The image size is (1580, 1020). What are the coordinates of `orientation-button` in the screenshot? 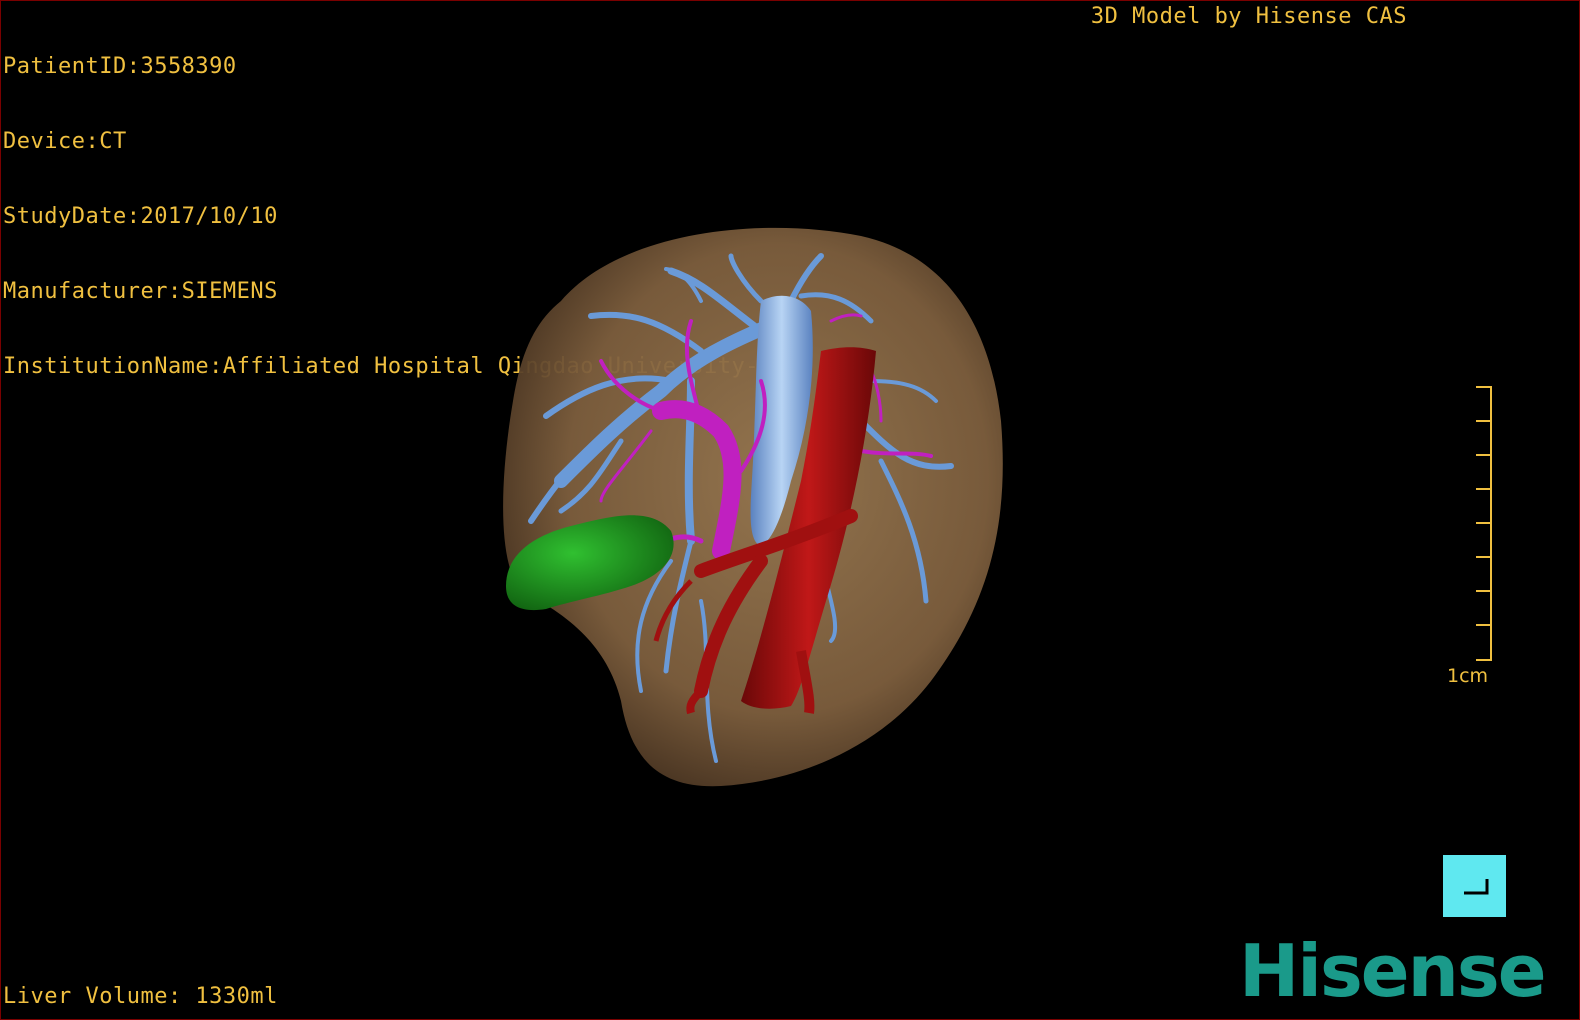 It's located at (1474, 886).